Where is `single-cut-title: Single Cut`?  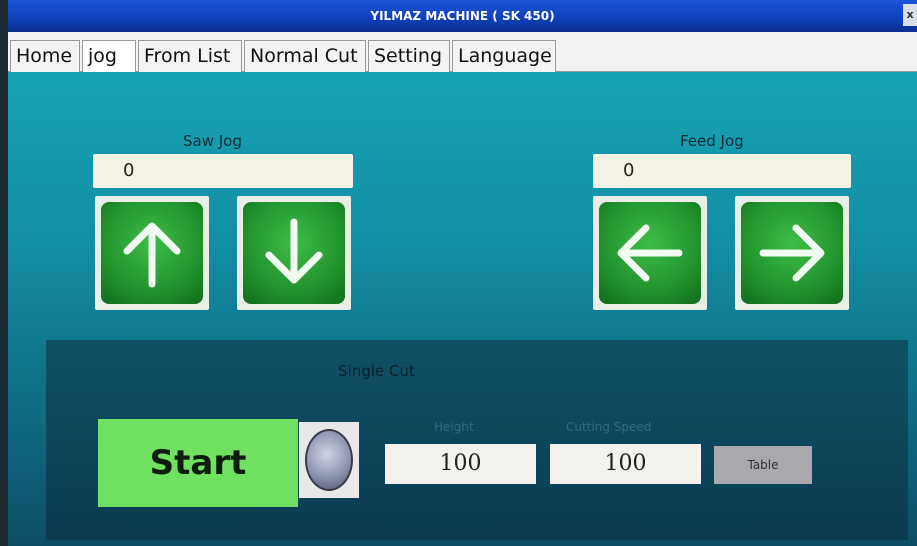 single-cut-title: Single Cut is located at coordinates (376, 371).